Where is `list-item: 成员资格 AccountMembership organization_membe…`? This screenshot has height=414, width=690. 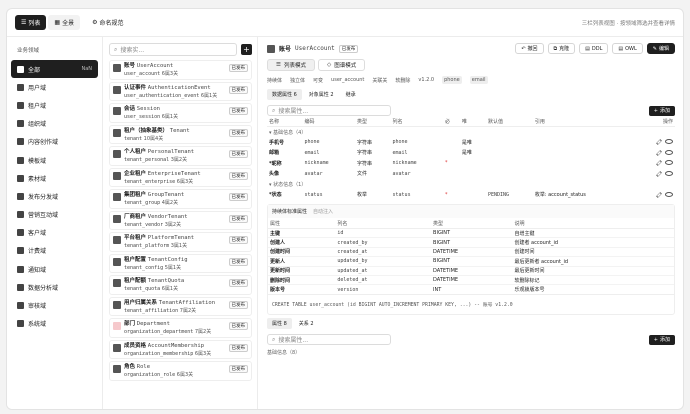
list-item: 成员资格 AccountMembership organization_membe… is located at coordinates (180, 349).